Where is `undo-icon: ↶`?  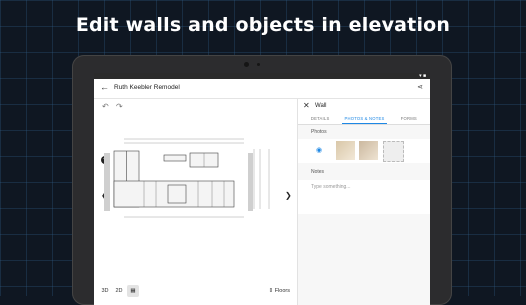 undo-icon: ↶ is located at coordinates (105, 106).